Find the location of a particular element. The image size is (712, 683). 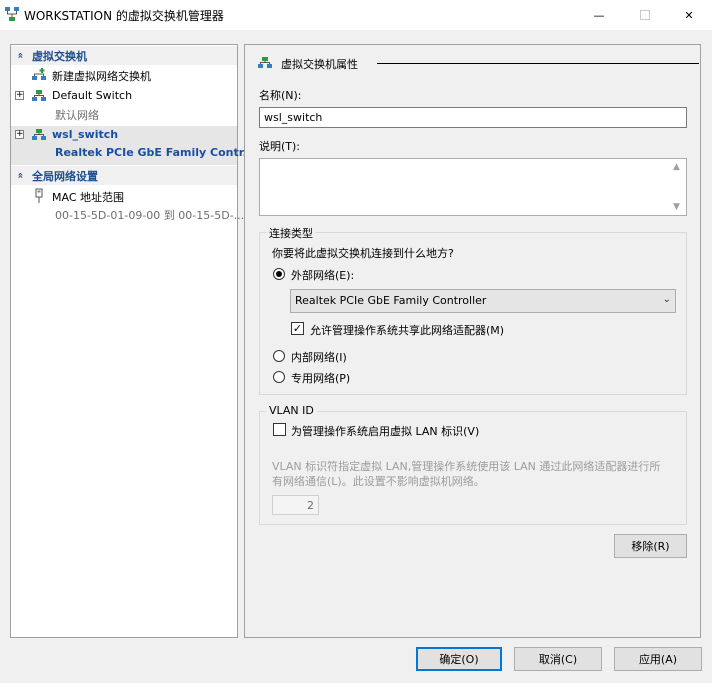

maximize-icon is located at coordinates (645, 15).